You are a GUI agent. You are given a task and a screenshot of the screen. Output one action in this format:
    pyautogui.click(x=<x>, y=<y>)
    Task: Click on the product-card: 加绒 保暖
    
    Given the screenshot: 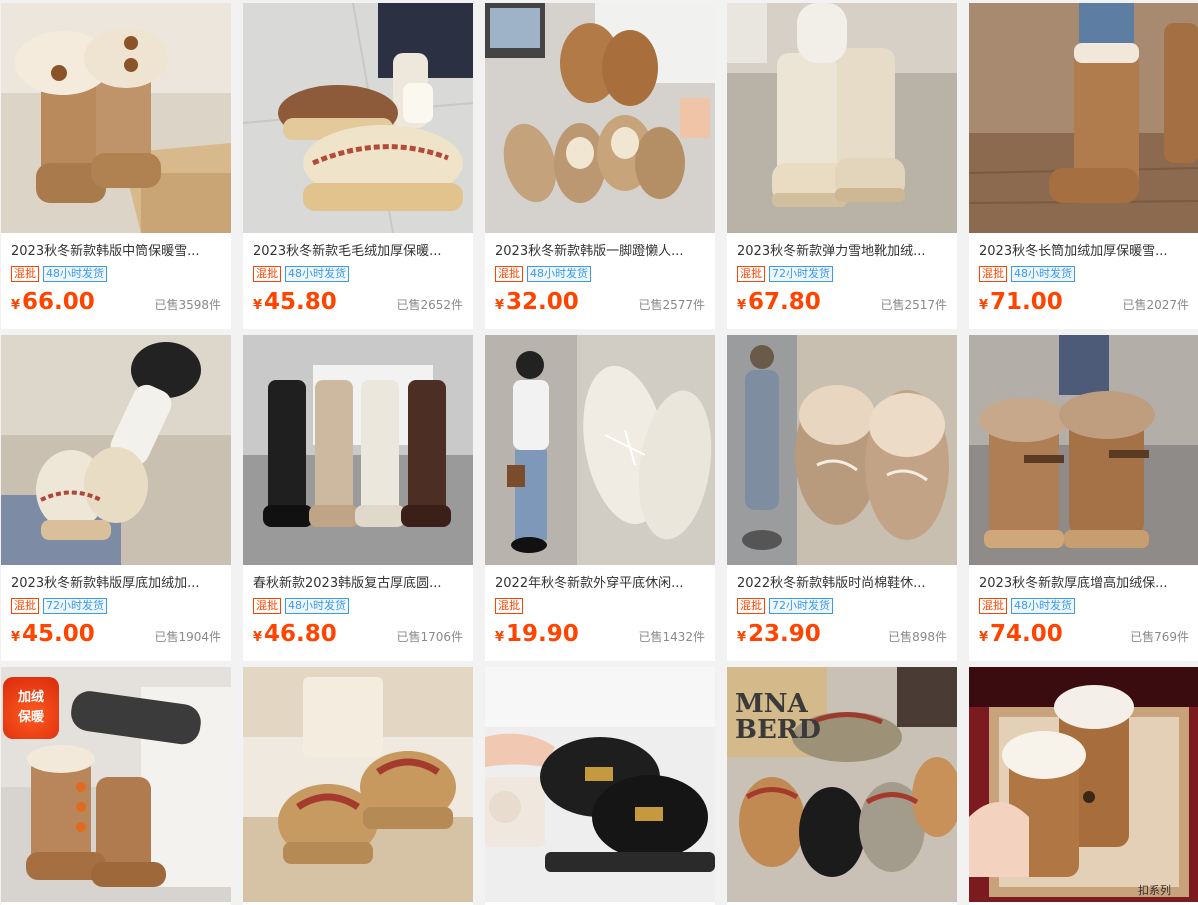 What is the action you would take?
    pyautogui.click(x=116, y=786)
    